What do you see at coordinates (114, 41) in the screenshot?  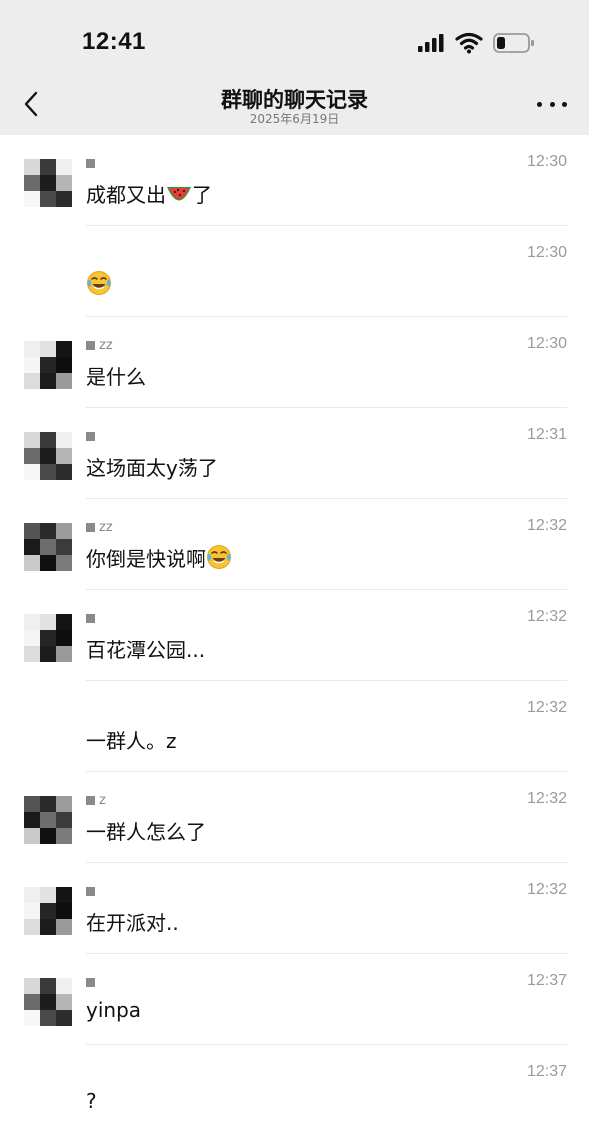 I see `status-time: 12:41` at bounding box center [114, 41].